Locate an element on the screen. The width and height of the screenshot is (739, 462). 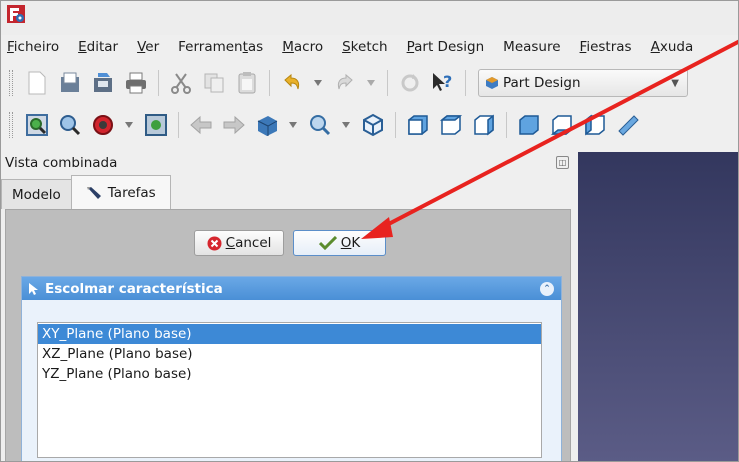
view-toolbar is located at coordinates (369, 125).